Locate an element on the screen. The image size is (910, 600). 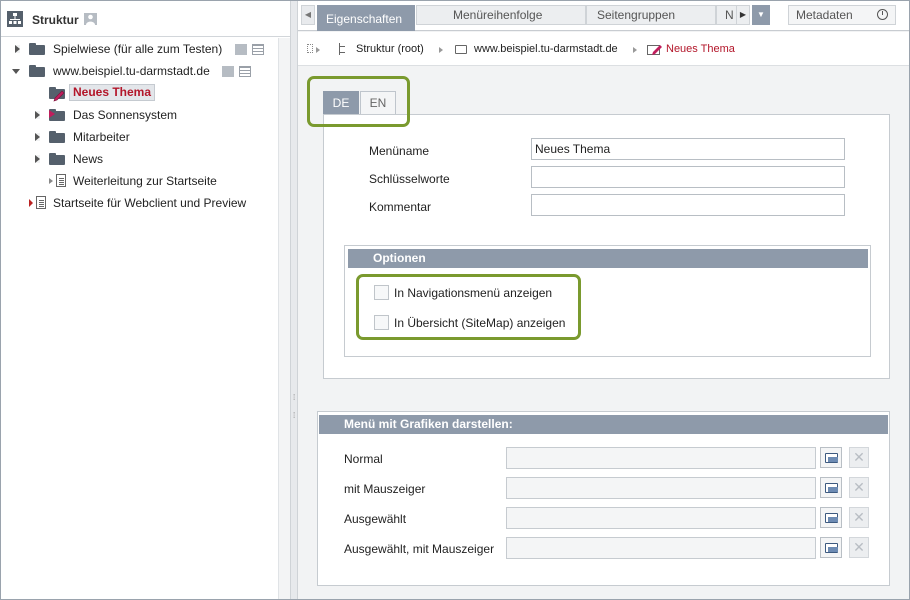
folder-outline-icon is located at coordinates (461, 49).